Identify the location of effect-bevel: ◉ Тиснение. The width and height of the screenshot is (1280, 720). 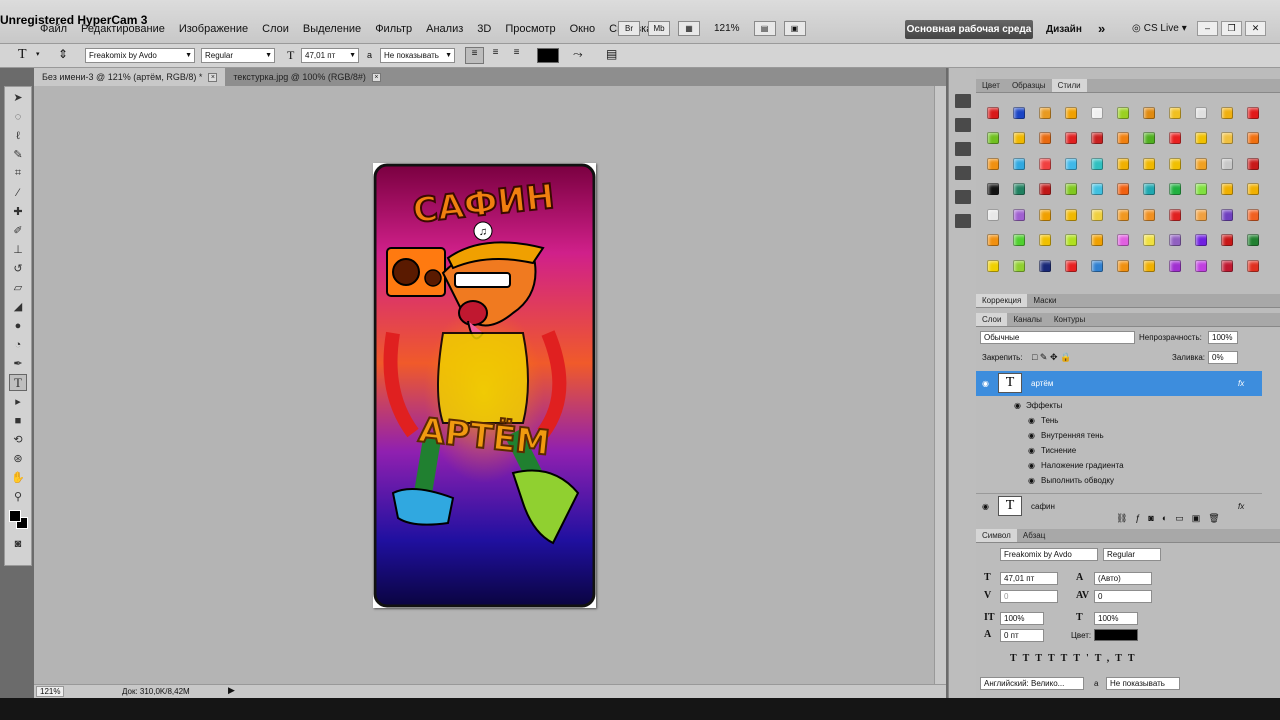
(1119, 450).